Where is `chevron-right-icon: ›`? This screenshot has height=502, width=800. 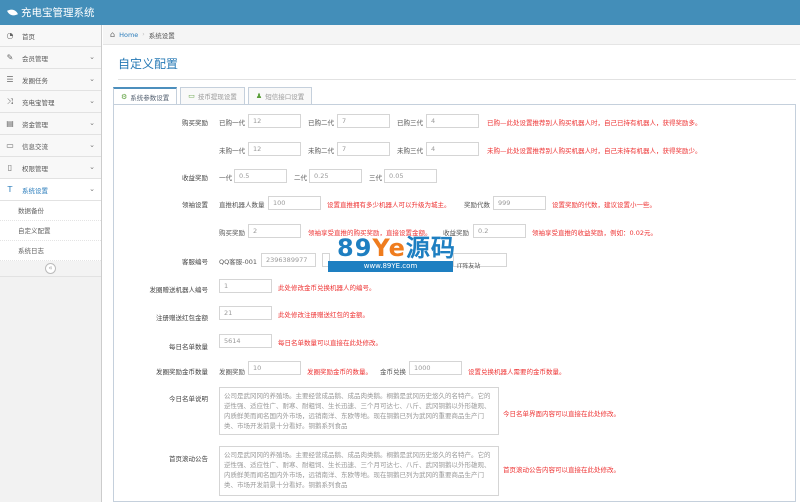
chevron-right-icon: › is located at coordinates (143, 34).